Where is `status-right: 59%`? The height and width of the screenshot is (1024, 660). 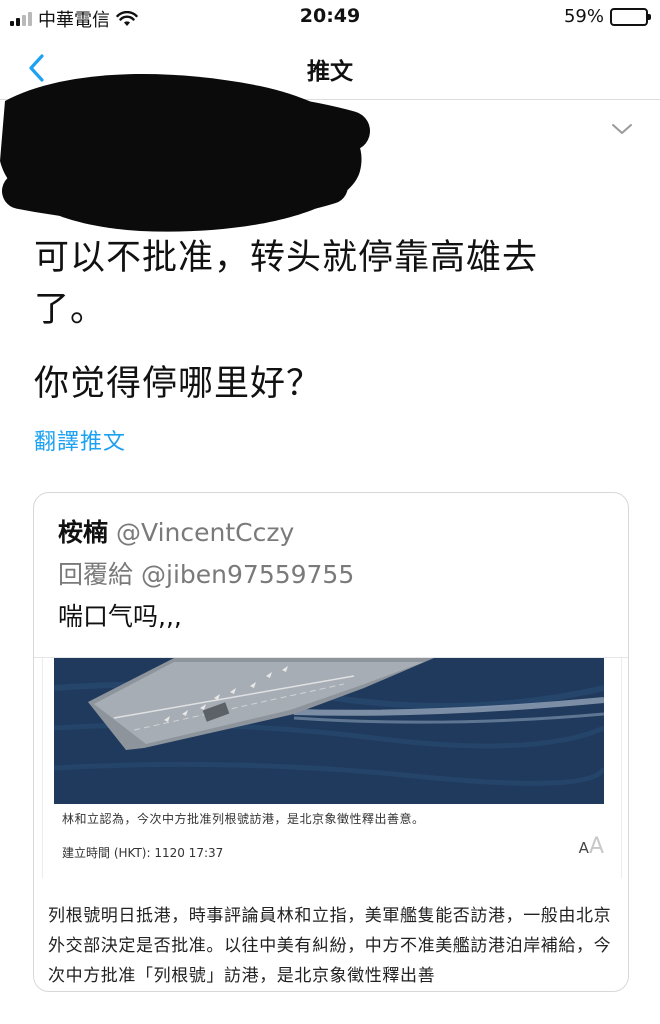 status-right: 59% is located at coordinates (607, 16).